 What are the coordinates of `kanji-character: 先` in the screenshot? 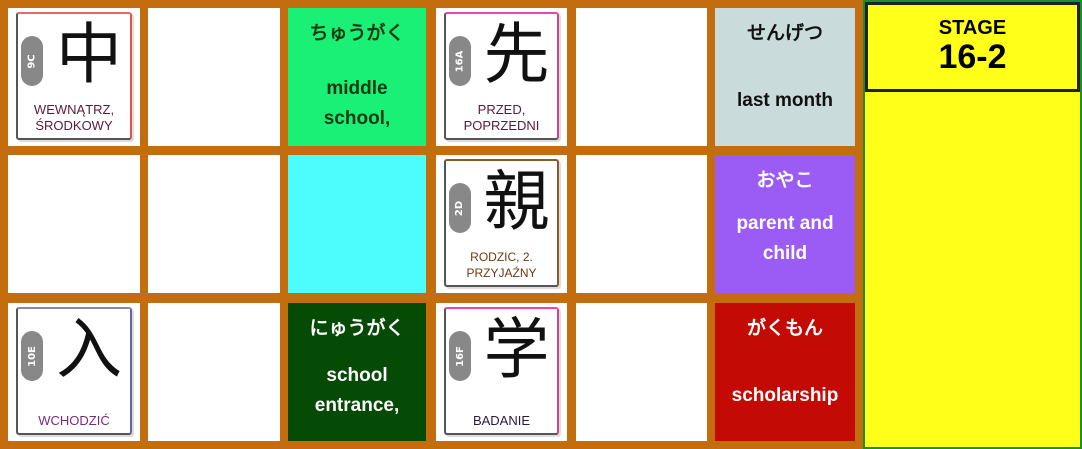 It's located at (516, 54).